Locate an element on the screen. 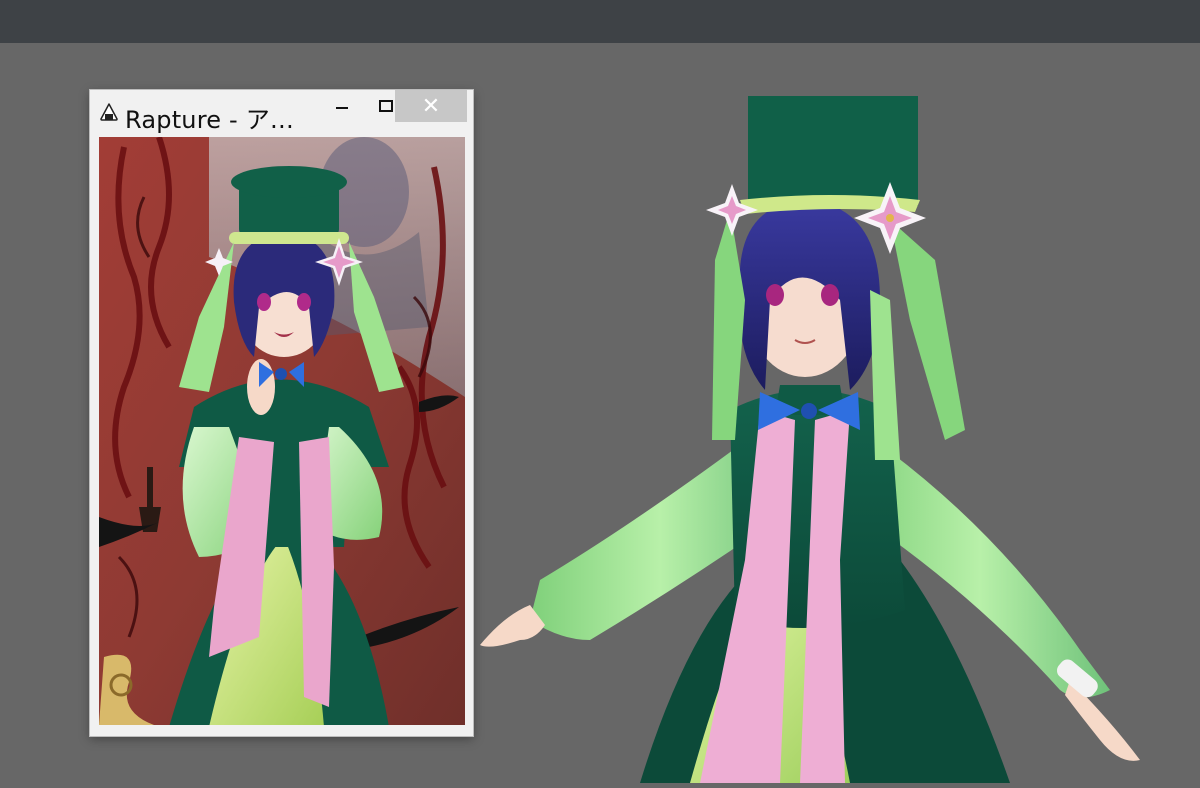 Image resolution: width=1200 pixels, height=788 pixels. minimize-button is located at coordinates (342, 106).